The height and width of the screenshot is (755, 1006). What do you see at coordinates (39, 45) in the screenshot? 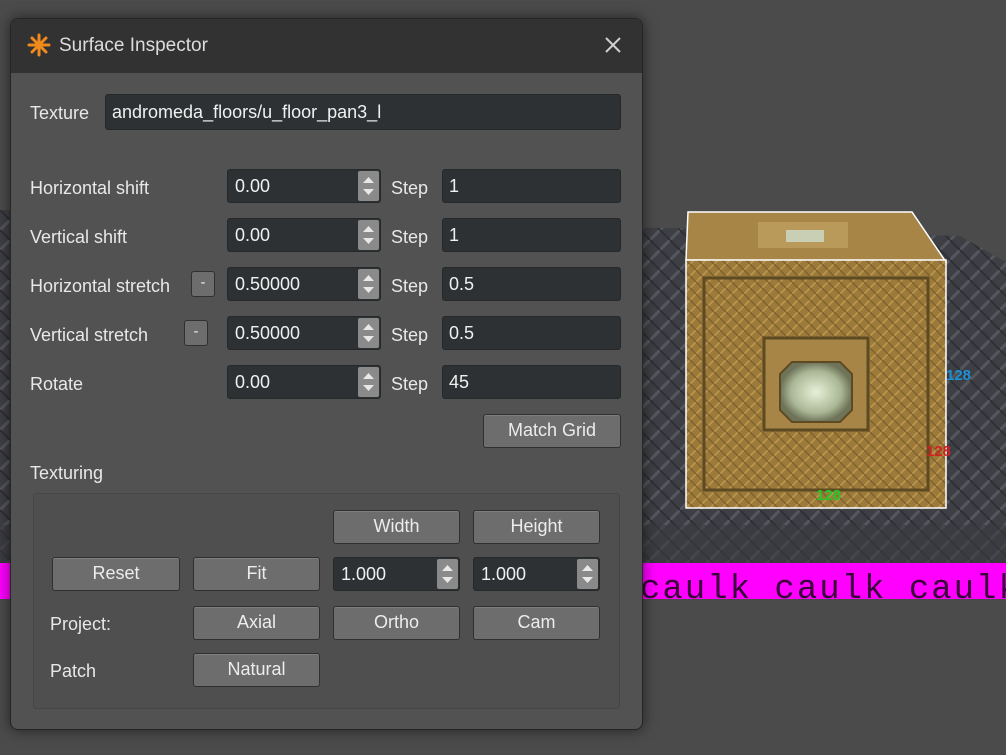
I see `sun-icon` at bounding box center [39, 45].